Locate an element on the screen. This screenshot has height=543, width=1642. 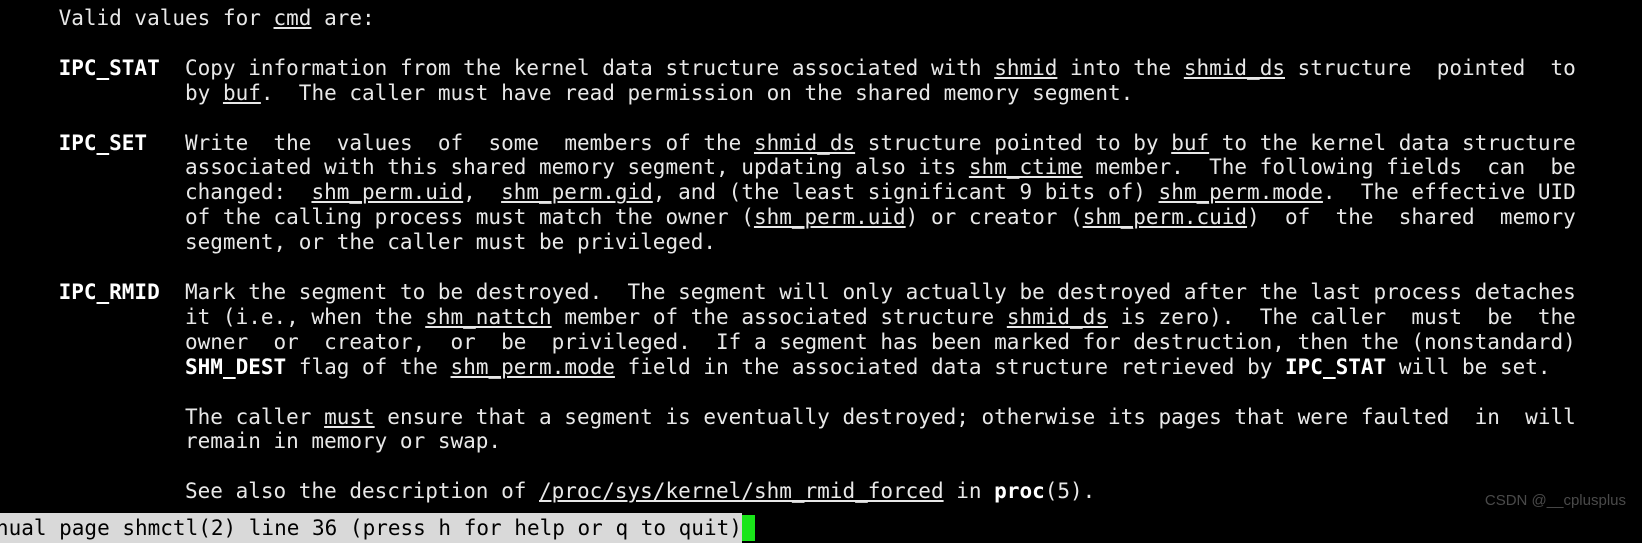
text-run: member of the associated structure is located at coordinates (779, 316).